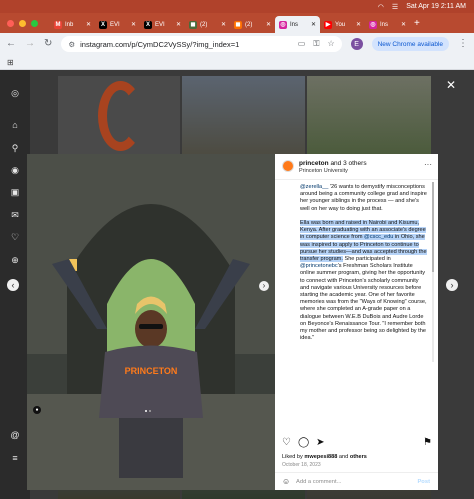 The height and width of the screenshot is (499, 474). Describe the element at coordinates (286, 443) in the screenshot. I see `like-icon: ♡` at that location.